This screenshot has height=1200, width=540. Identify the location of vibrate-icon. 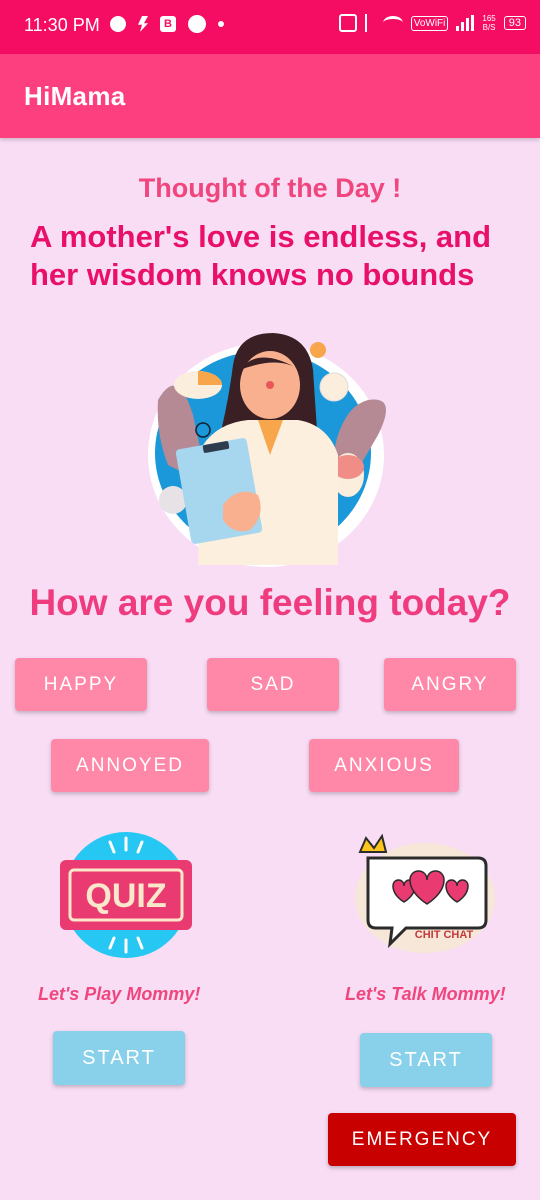
(347, 23).